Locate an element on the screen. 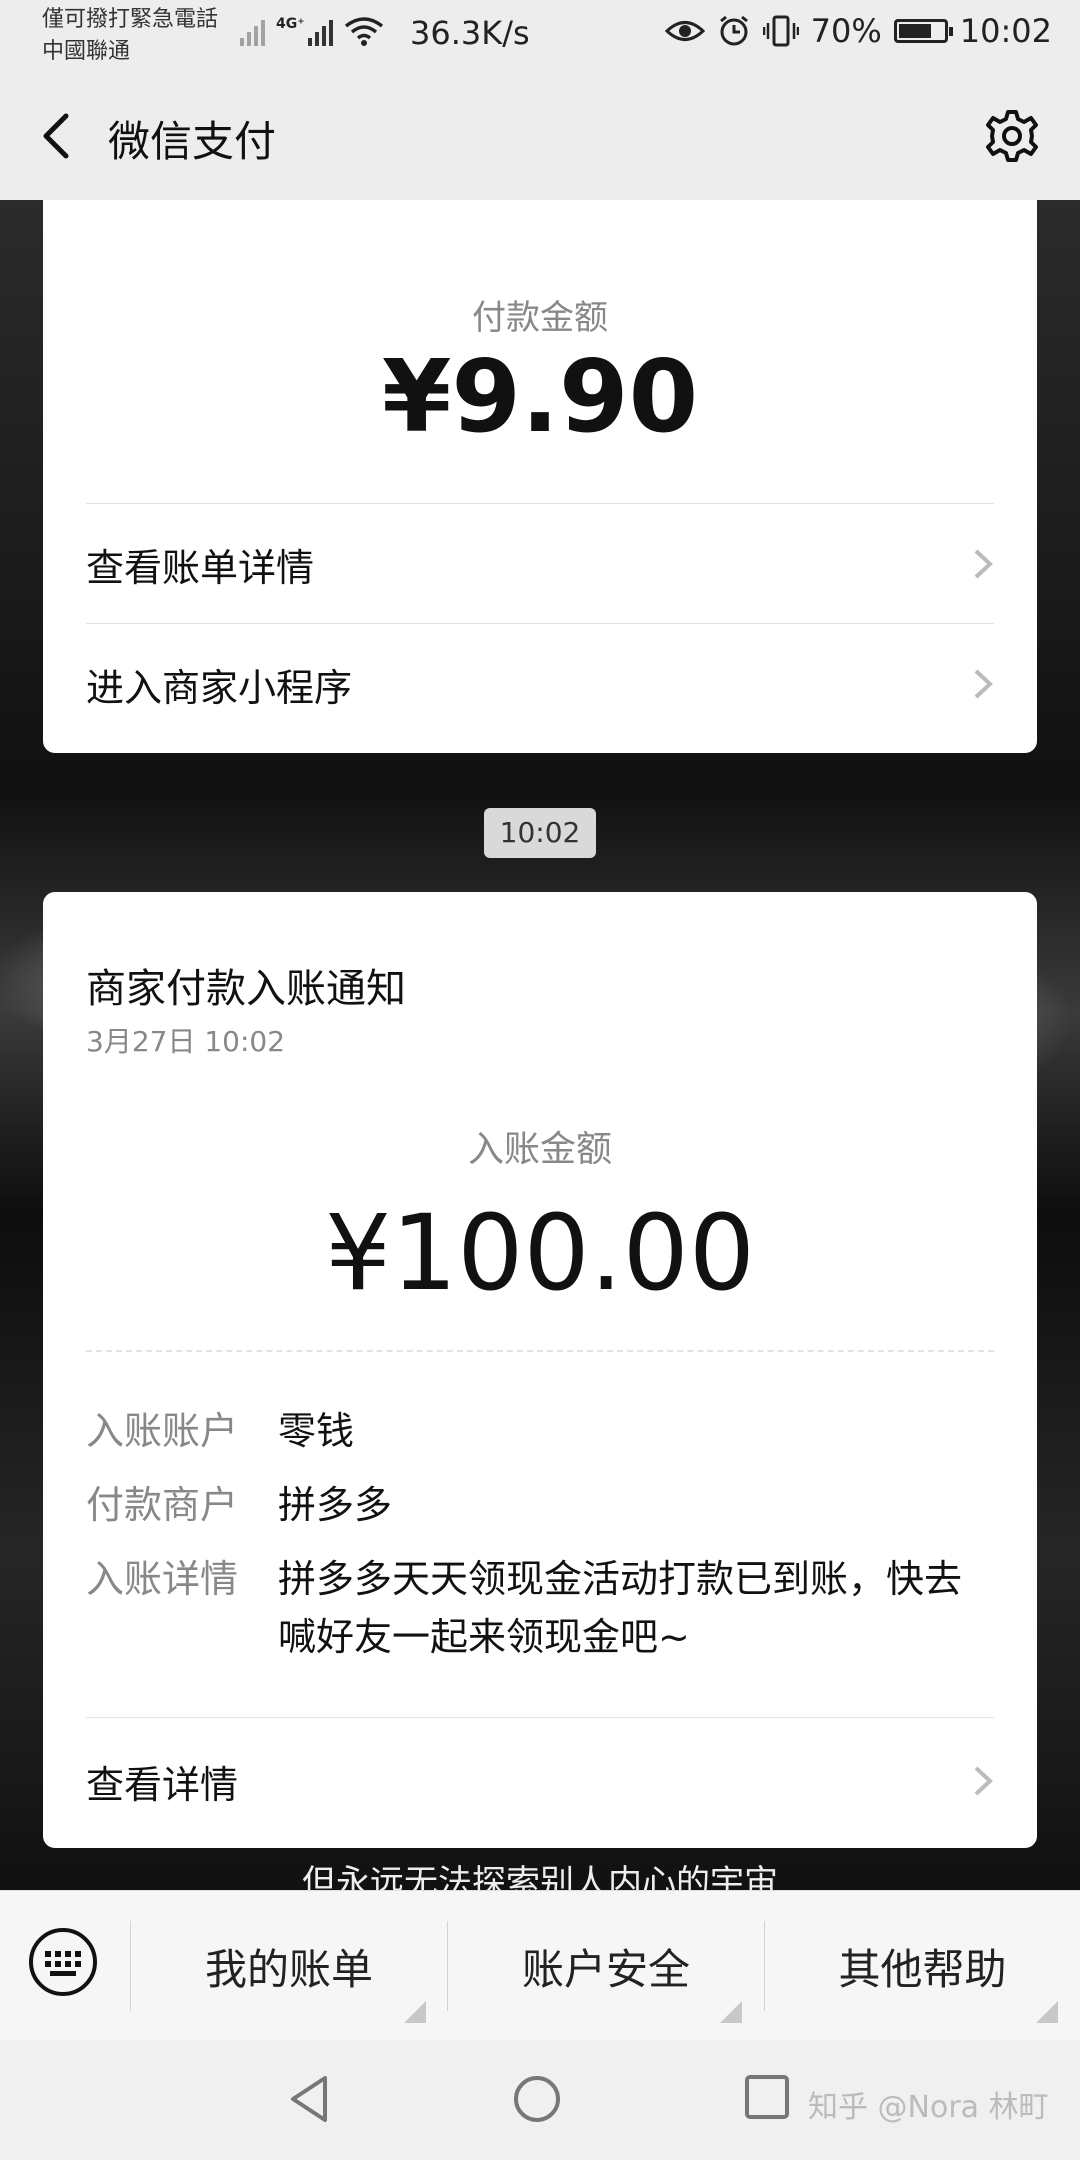 This screenshot has height=2160, width=1080. eye-icon is located at coordinates (684, 31).